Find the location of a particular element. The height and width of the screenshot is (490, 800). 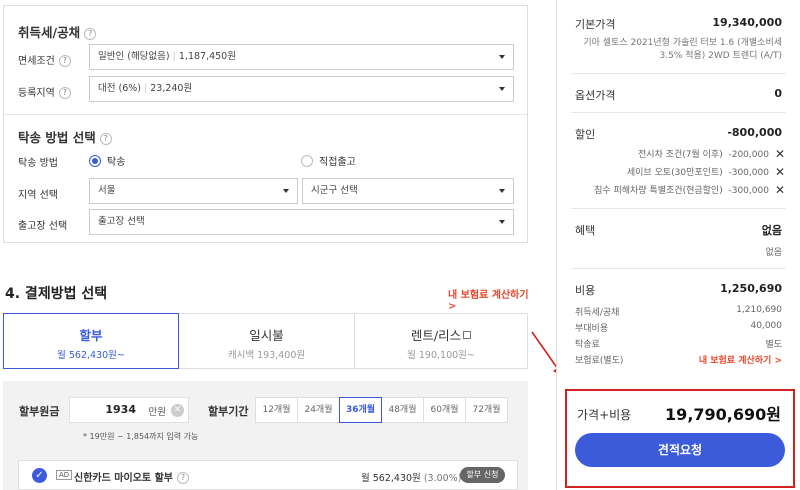

benefit-value: 없음 is located at coordinates (771, 230).